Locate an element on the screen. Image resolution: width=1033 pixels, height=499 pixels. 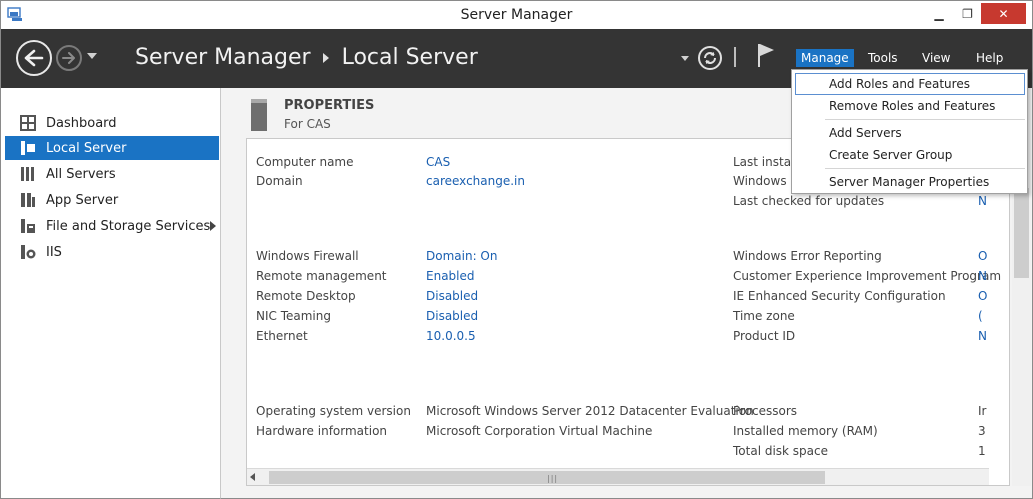
property-label: Installed memory (RAM) is located at coordinates (805, 431).